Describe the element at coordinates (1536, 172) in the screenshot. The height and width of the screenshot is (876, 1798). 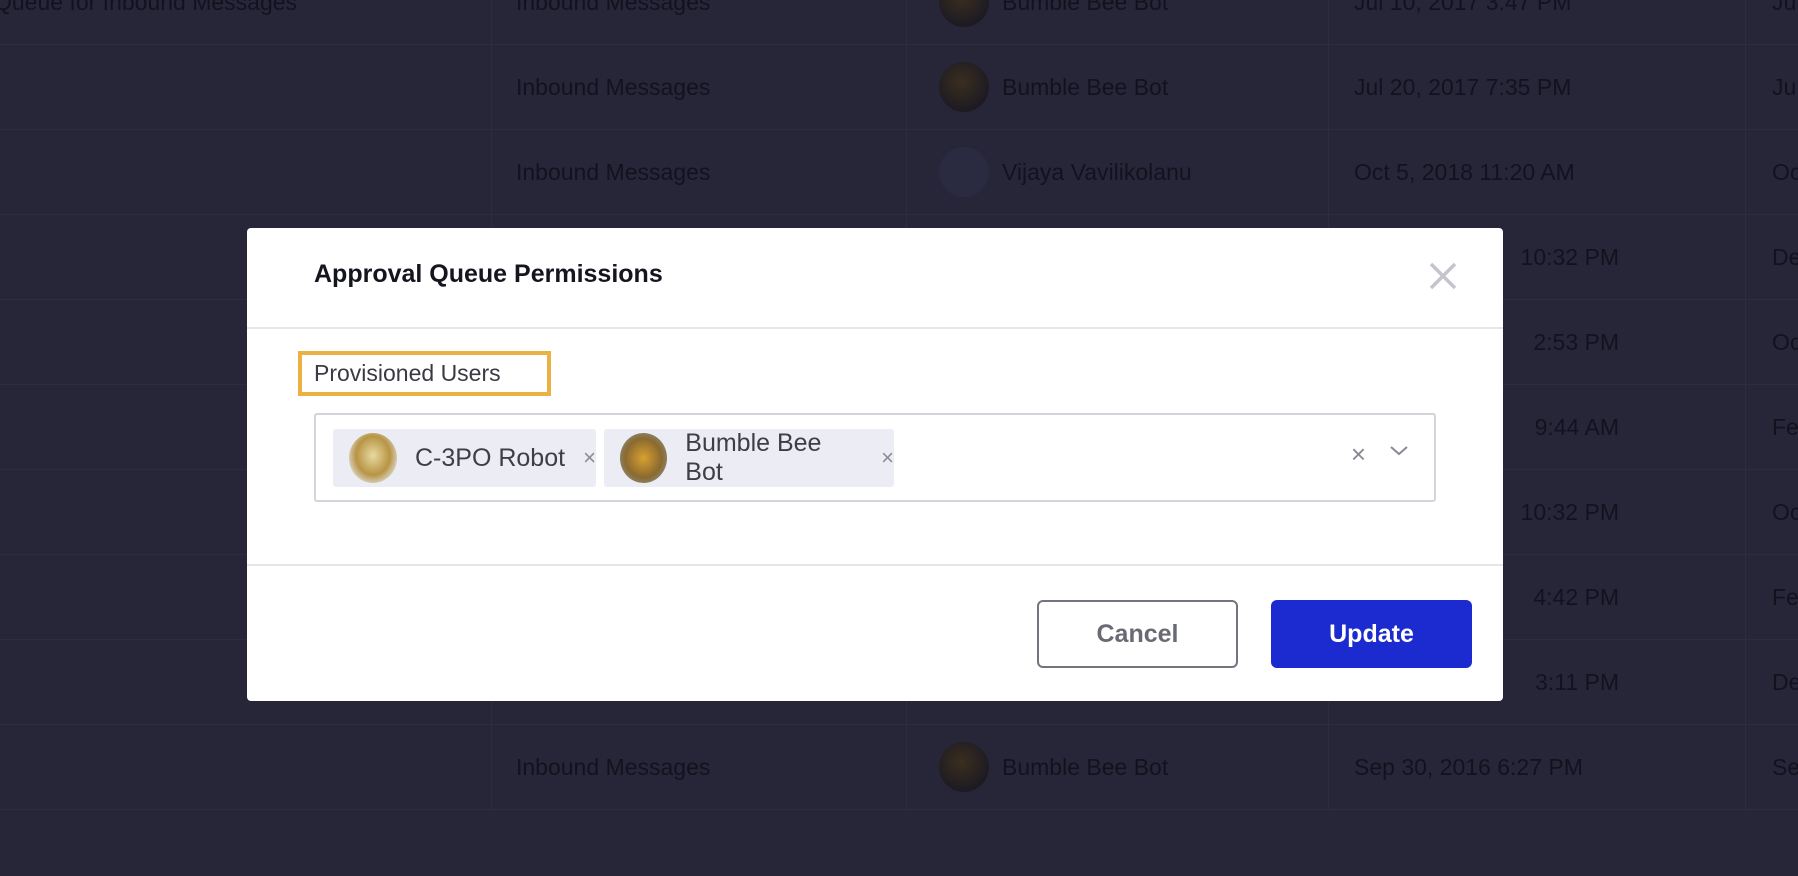
I see `created-date-cell: Oct 5, 2018 11:20 AM` at that location.